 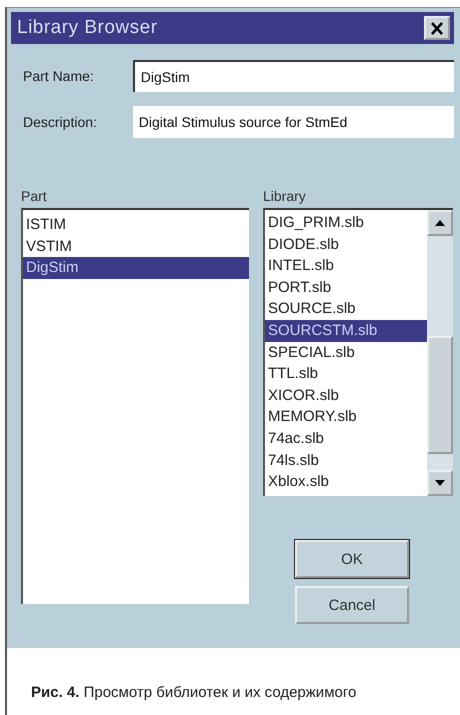 I want to click on dialog-button: Cancel, so click(x=352, y=605).